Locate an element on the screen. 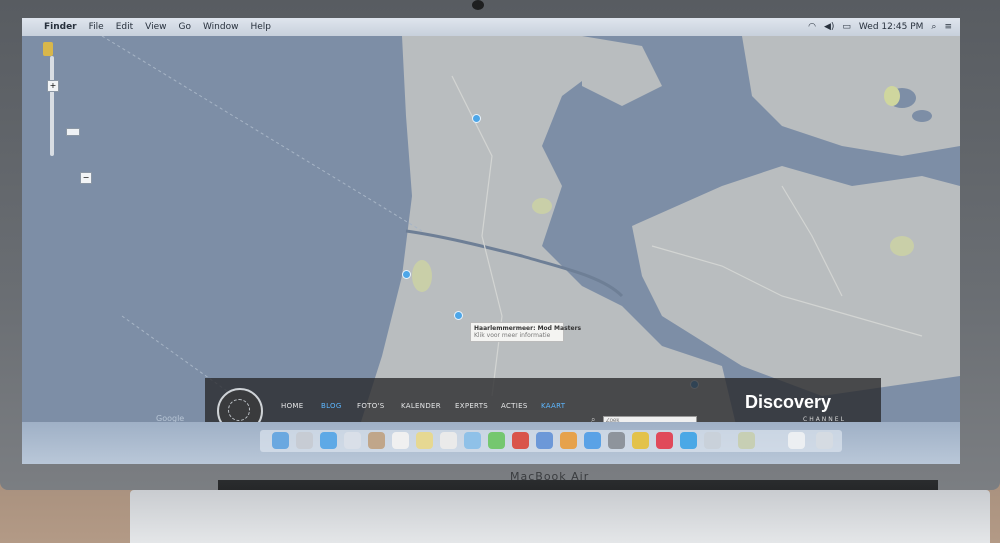 The height and width of the screenshot is (543, 1000). nav-experts: EXPERTS is located at coordinates (471, 406).